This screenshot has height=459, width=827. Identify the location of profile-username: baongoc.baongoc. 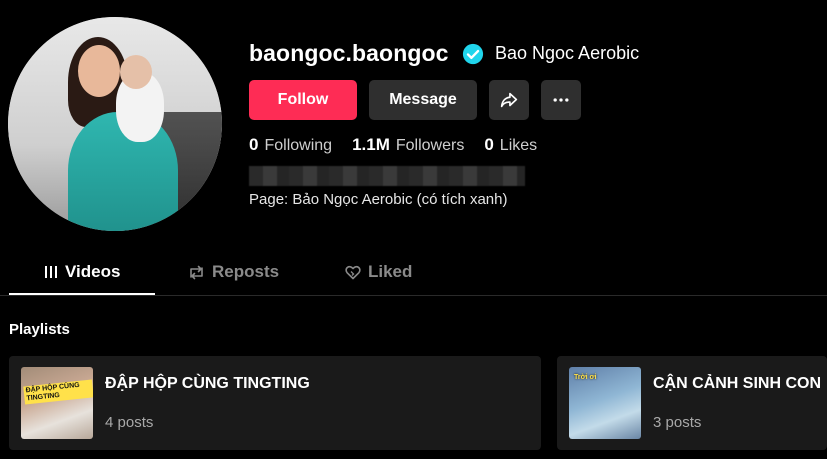
(349, 53).